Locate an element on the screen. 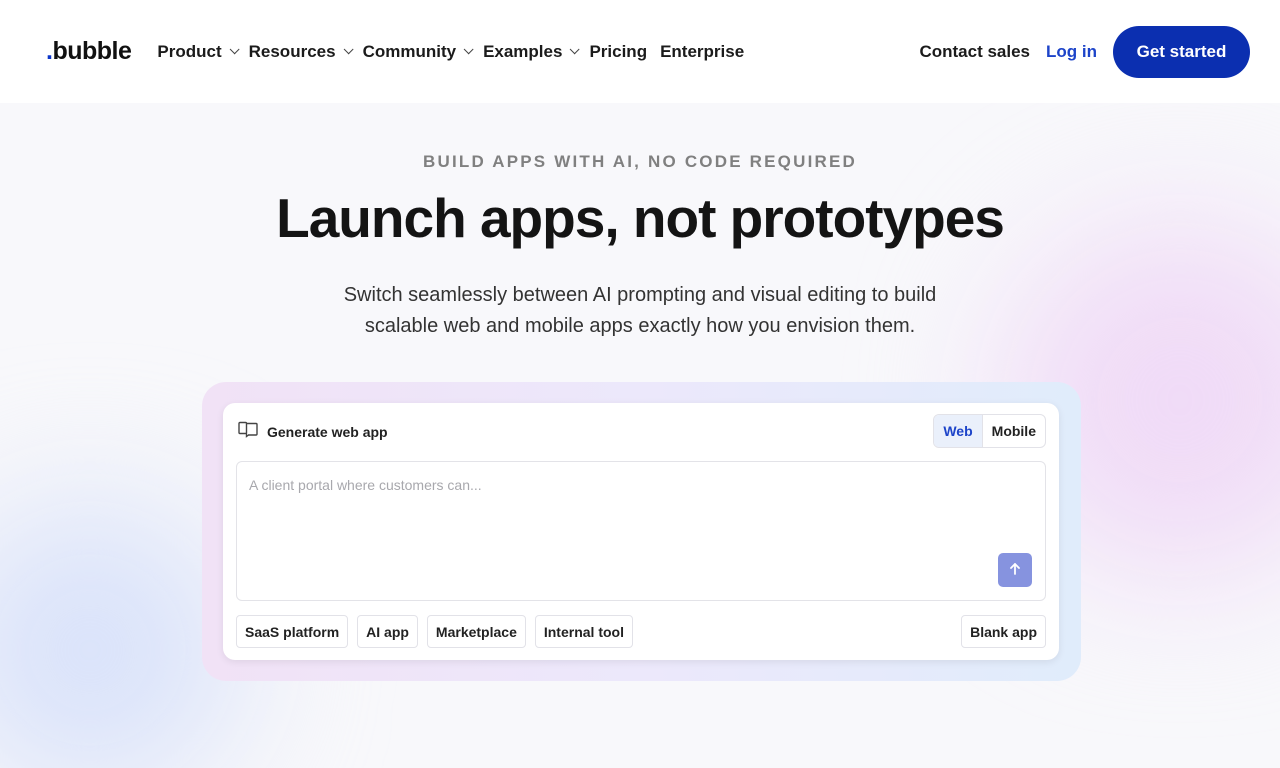 Image resolution: width=1280 pixels, height=768 pixels. arrow-up-icon is located at coordinates (1015, 570).